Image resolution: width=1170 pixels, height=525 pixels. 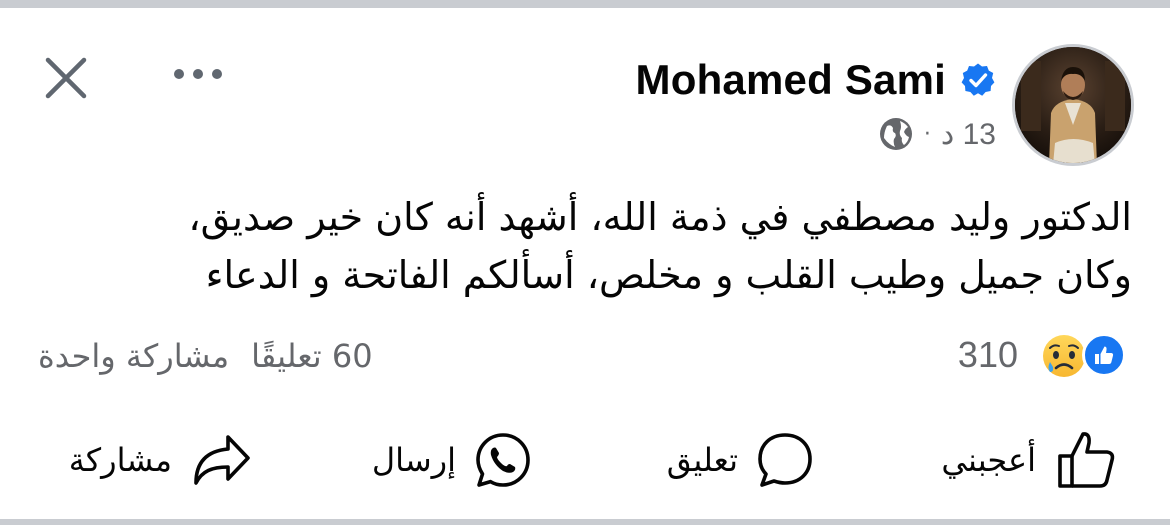 I want to click on top-divider, so click(x=585, y=4).